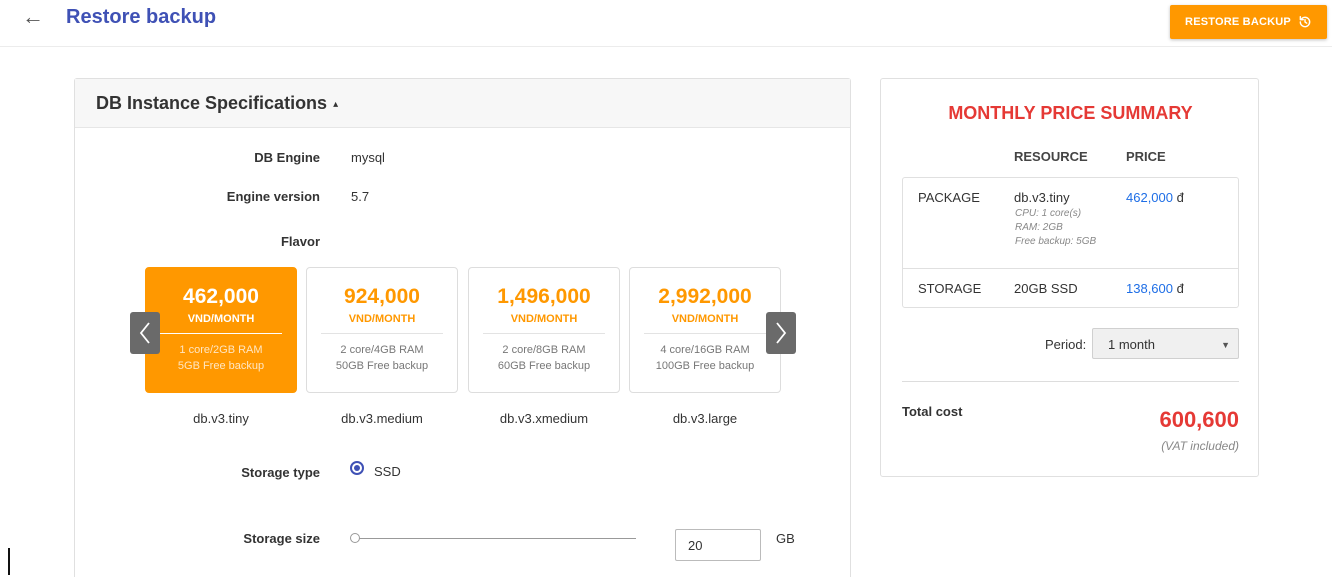 The width and height of the screenshot is (1332, 577). Describe the element at coordinates (1305, 22) in the screenshot. I see `history-icon` at that location.